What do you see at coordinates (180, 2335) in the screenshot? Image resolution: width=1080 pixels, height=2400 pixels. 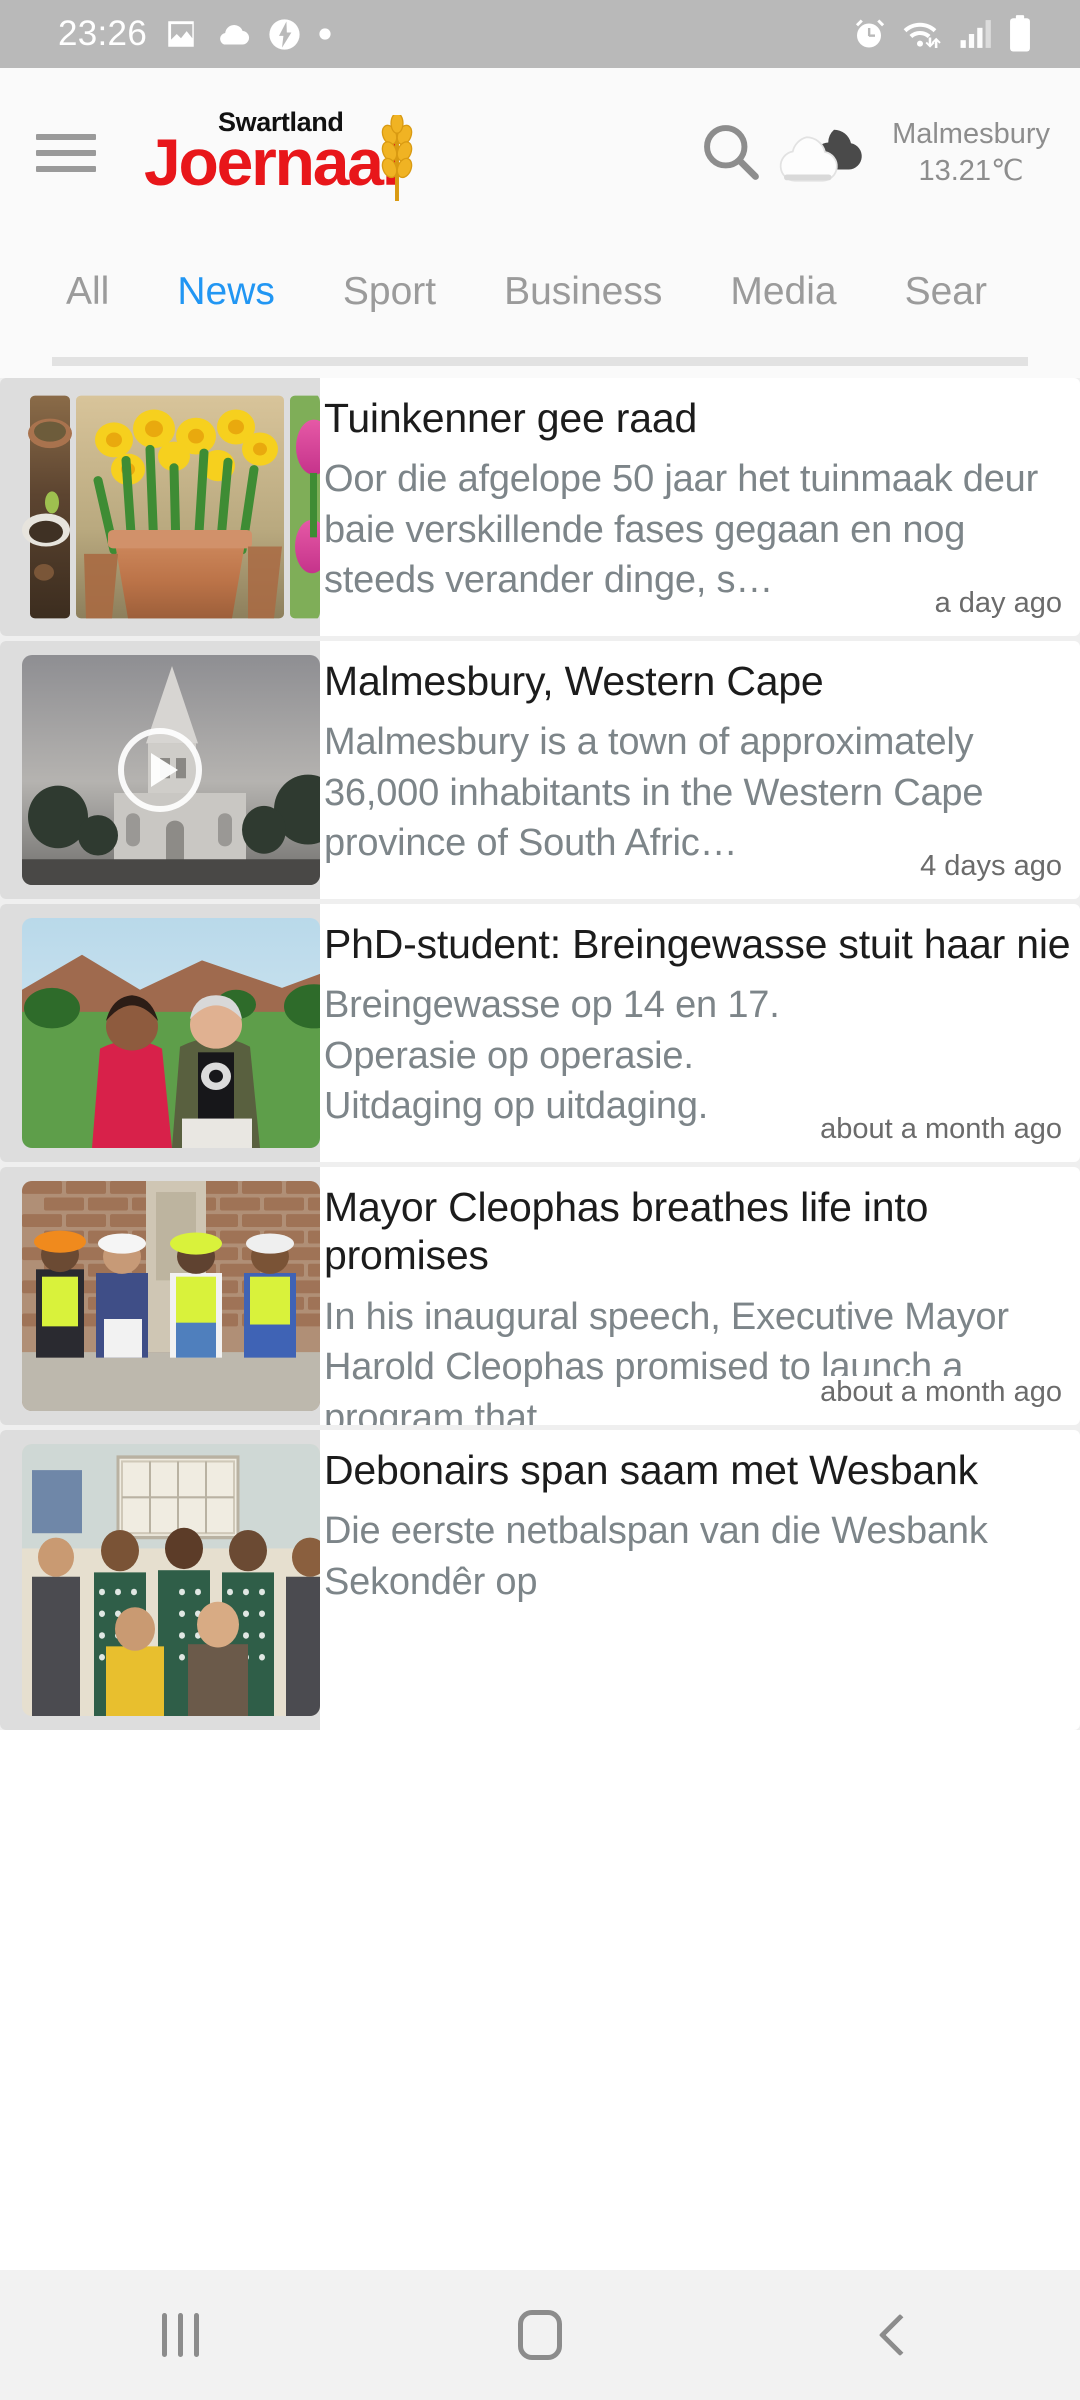 I see `recents-icon` at bounding box center [180, 2335].